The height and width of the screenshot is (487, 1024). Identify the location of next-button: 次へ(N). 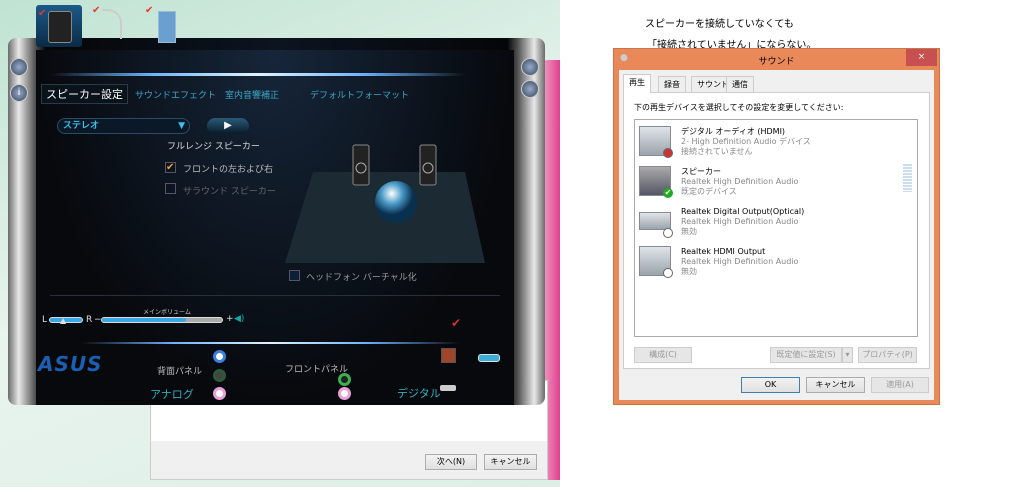
(451, 462).